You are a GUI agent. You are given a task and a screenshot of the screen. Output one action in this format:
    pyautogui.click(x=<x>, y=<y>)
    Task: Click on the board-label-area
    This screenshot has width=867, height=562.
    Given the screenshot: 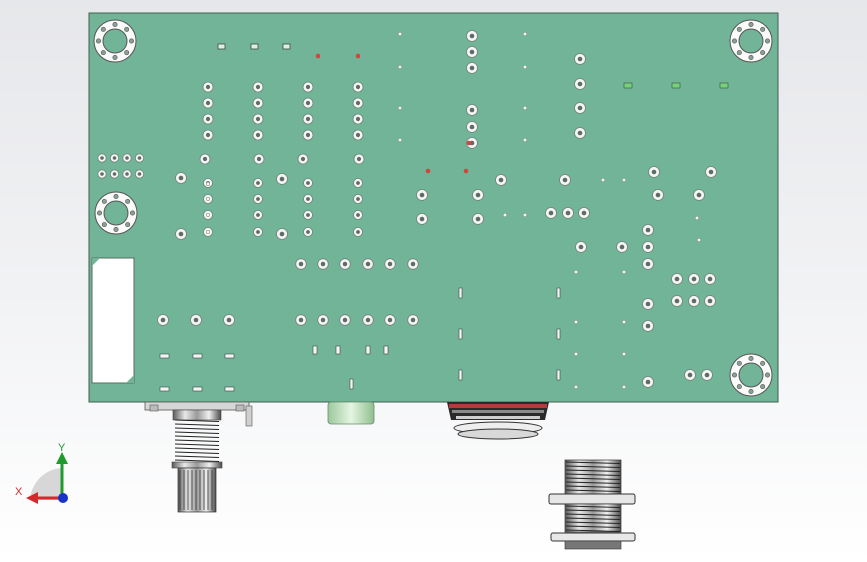 What is the action you would take?
    pyautogui.click(x=113, y=320)
    